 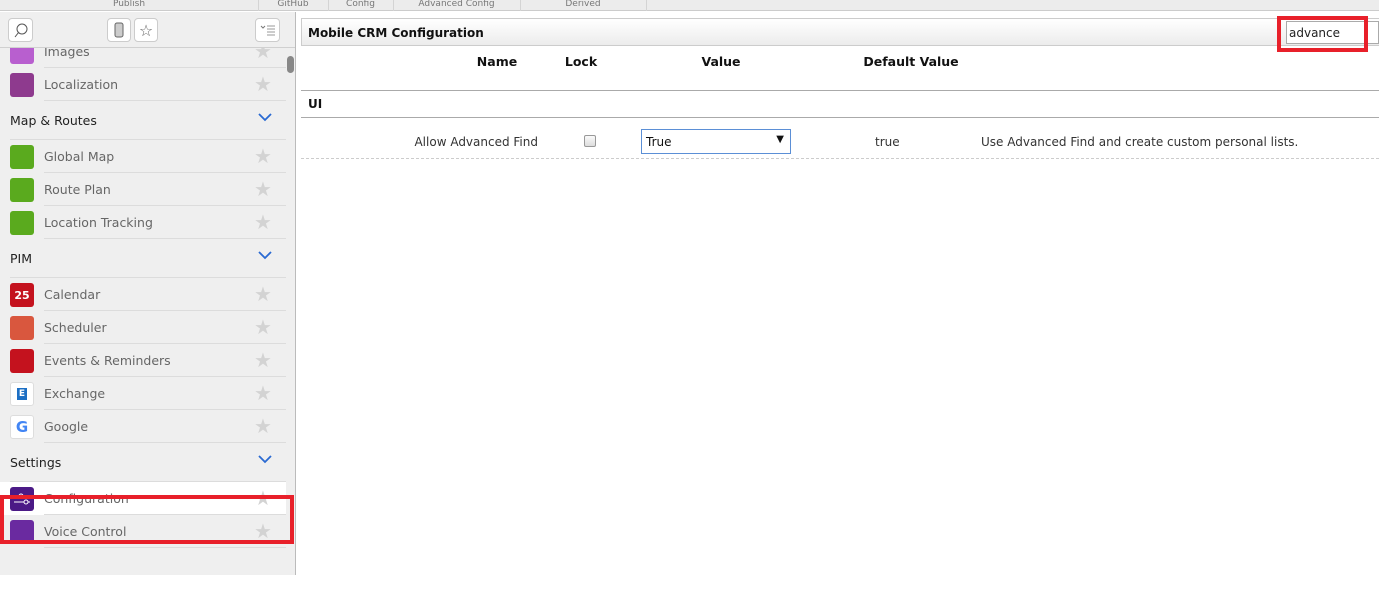 I want to click on panel-header: Mobile CRM Configuration, so click(x=840, y=32).